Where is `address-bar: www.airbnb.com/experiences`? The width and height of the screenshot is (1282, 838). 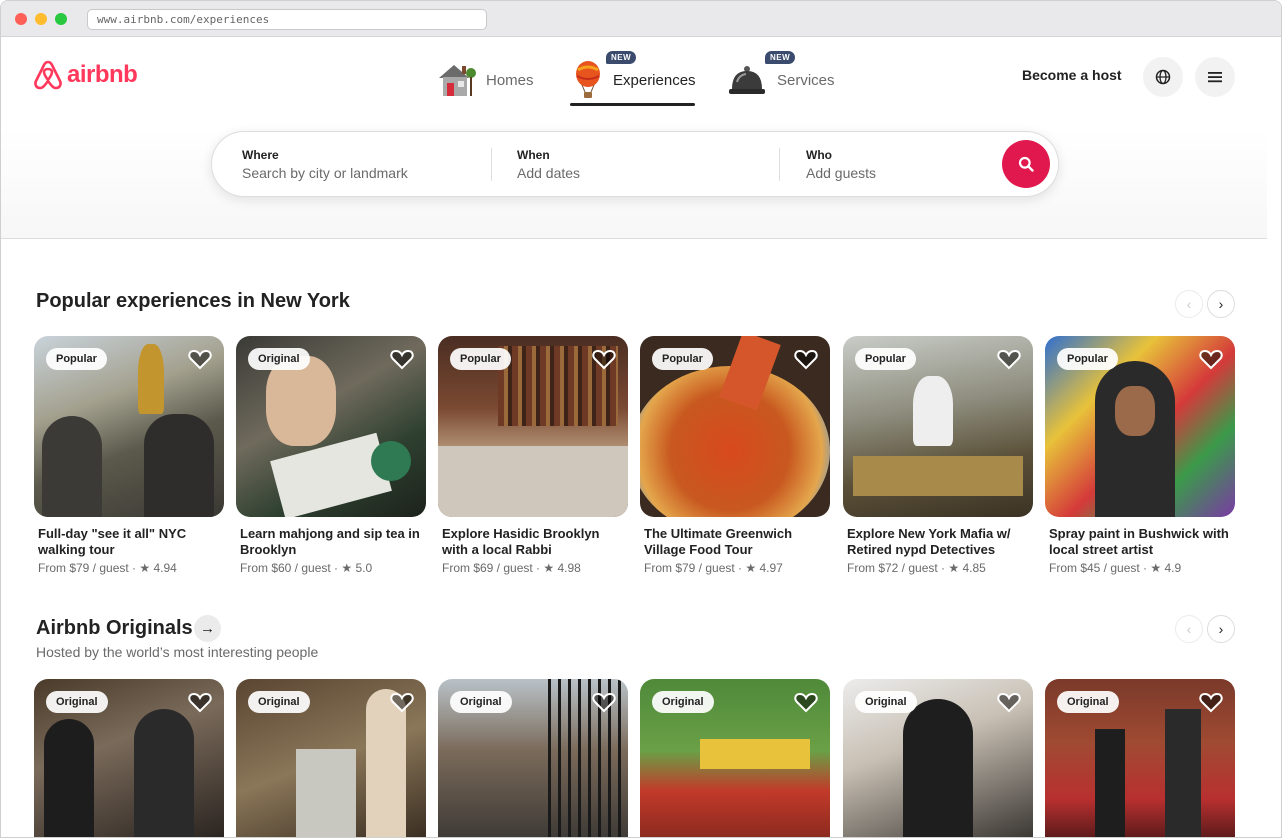
address-bar: www.airbnb.com/experiences is located at coordinates (287, 19).